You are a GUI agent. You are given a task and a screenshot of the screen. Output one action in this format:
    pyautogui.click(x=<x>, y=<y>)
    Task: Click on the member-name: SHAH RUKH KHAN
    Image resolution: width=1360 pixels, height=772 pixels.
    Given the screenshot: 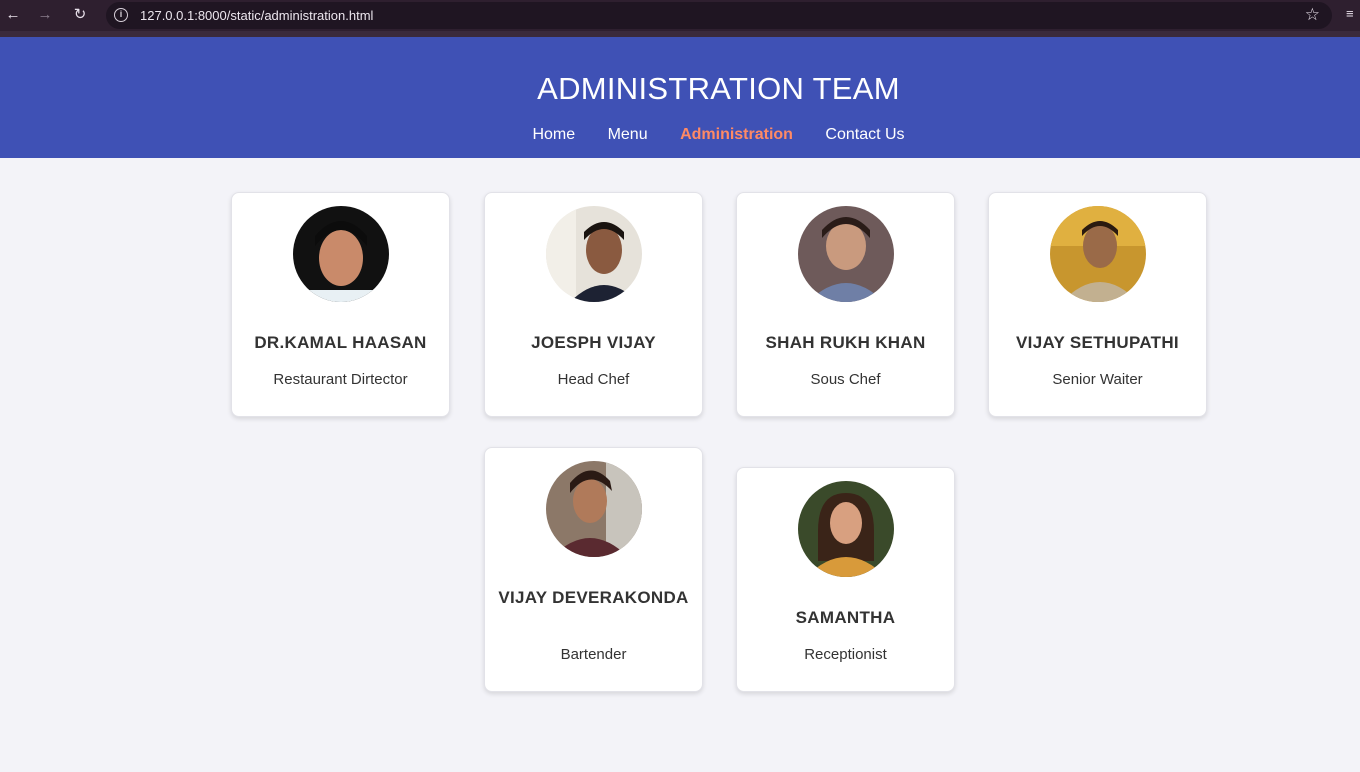 What is the action you would take?
    pyautogui.click(x=845, y=342)
    